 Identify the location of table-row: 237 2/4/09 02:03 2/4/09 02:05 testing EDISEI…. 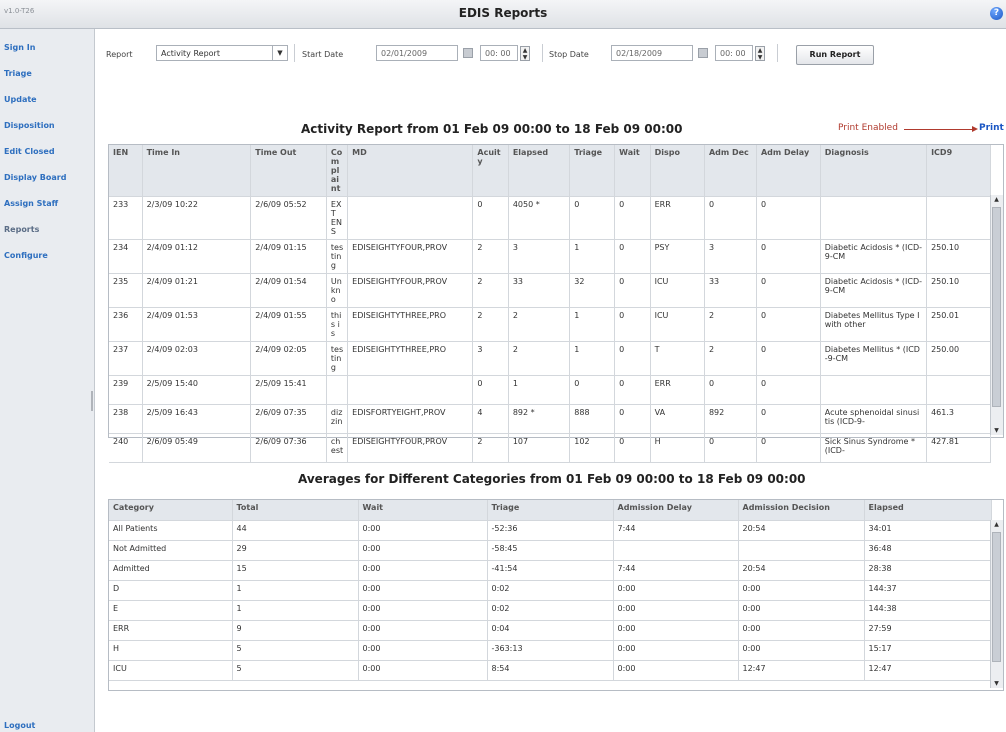
(550, 358).